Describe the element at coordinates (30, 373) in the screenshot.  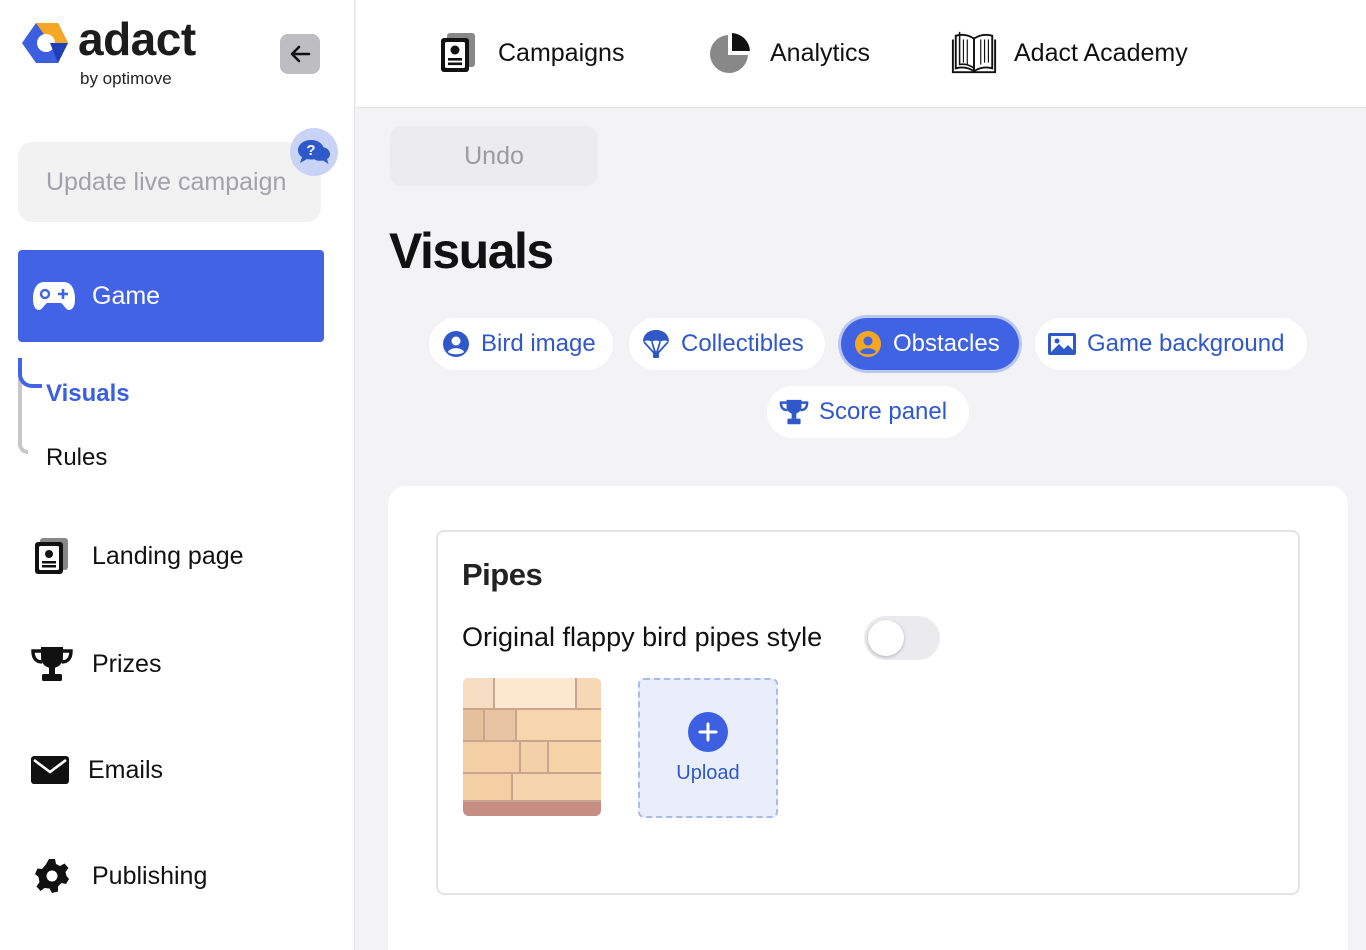
I see `subnav-active-indicator` at that location.